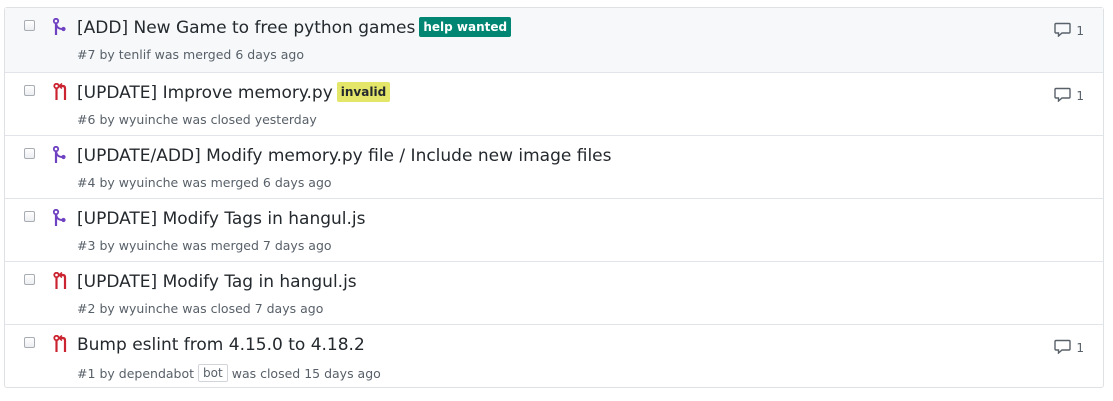 The width and height of the screenshot is (1113, 401). I want to click on pull-request-title: [UPDATE] Modify Tags in hangul.js, so click(221, 219).